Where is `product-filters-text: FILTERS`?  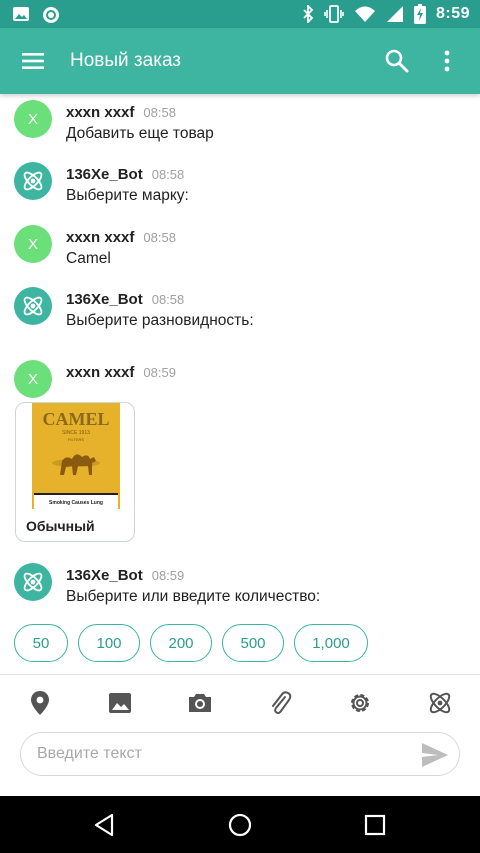
product-filters-text: FILTERS is located at coordinates (76, 439).